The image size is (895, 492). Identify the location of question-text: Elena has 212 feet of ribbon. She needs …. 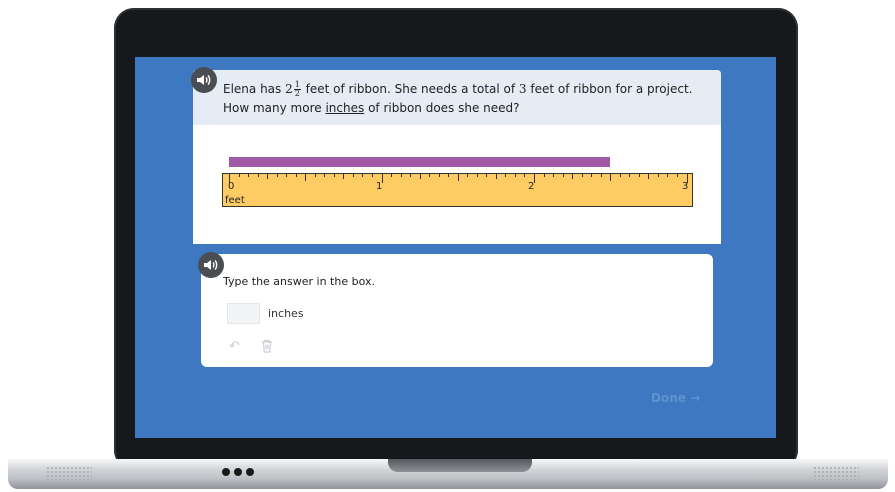
(468, 99).